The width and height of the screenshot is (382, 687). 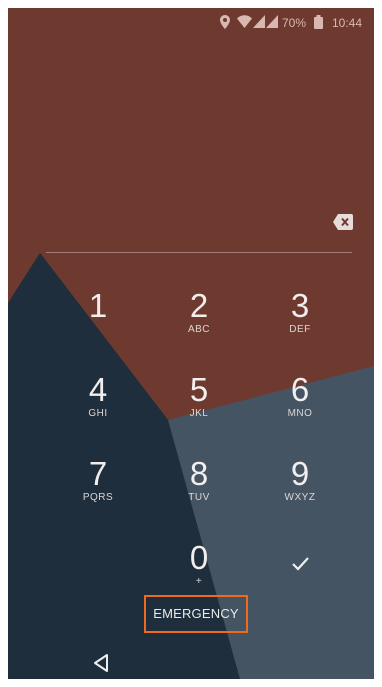 I want to click on location-pin-icon, so click(x=225, y=23).